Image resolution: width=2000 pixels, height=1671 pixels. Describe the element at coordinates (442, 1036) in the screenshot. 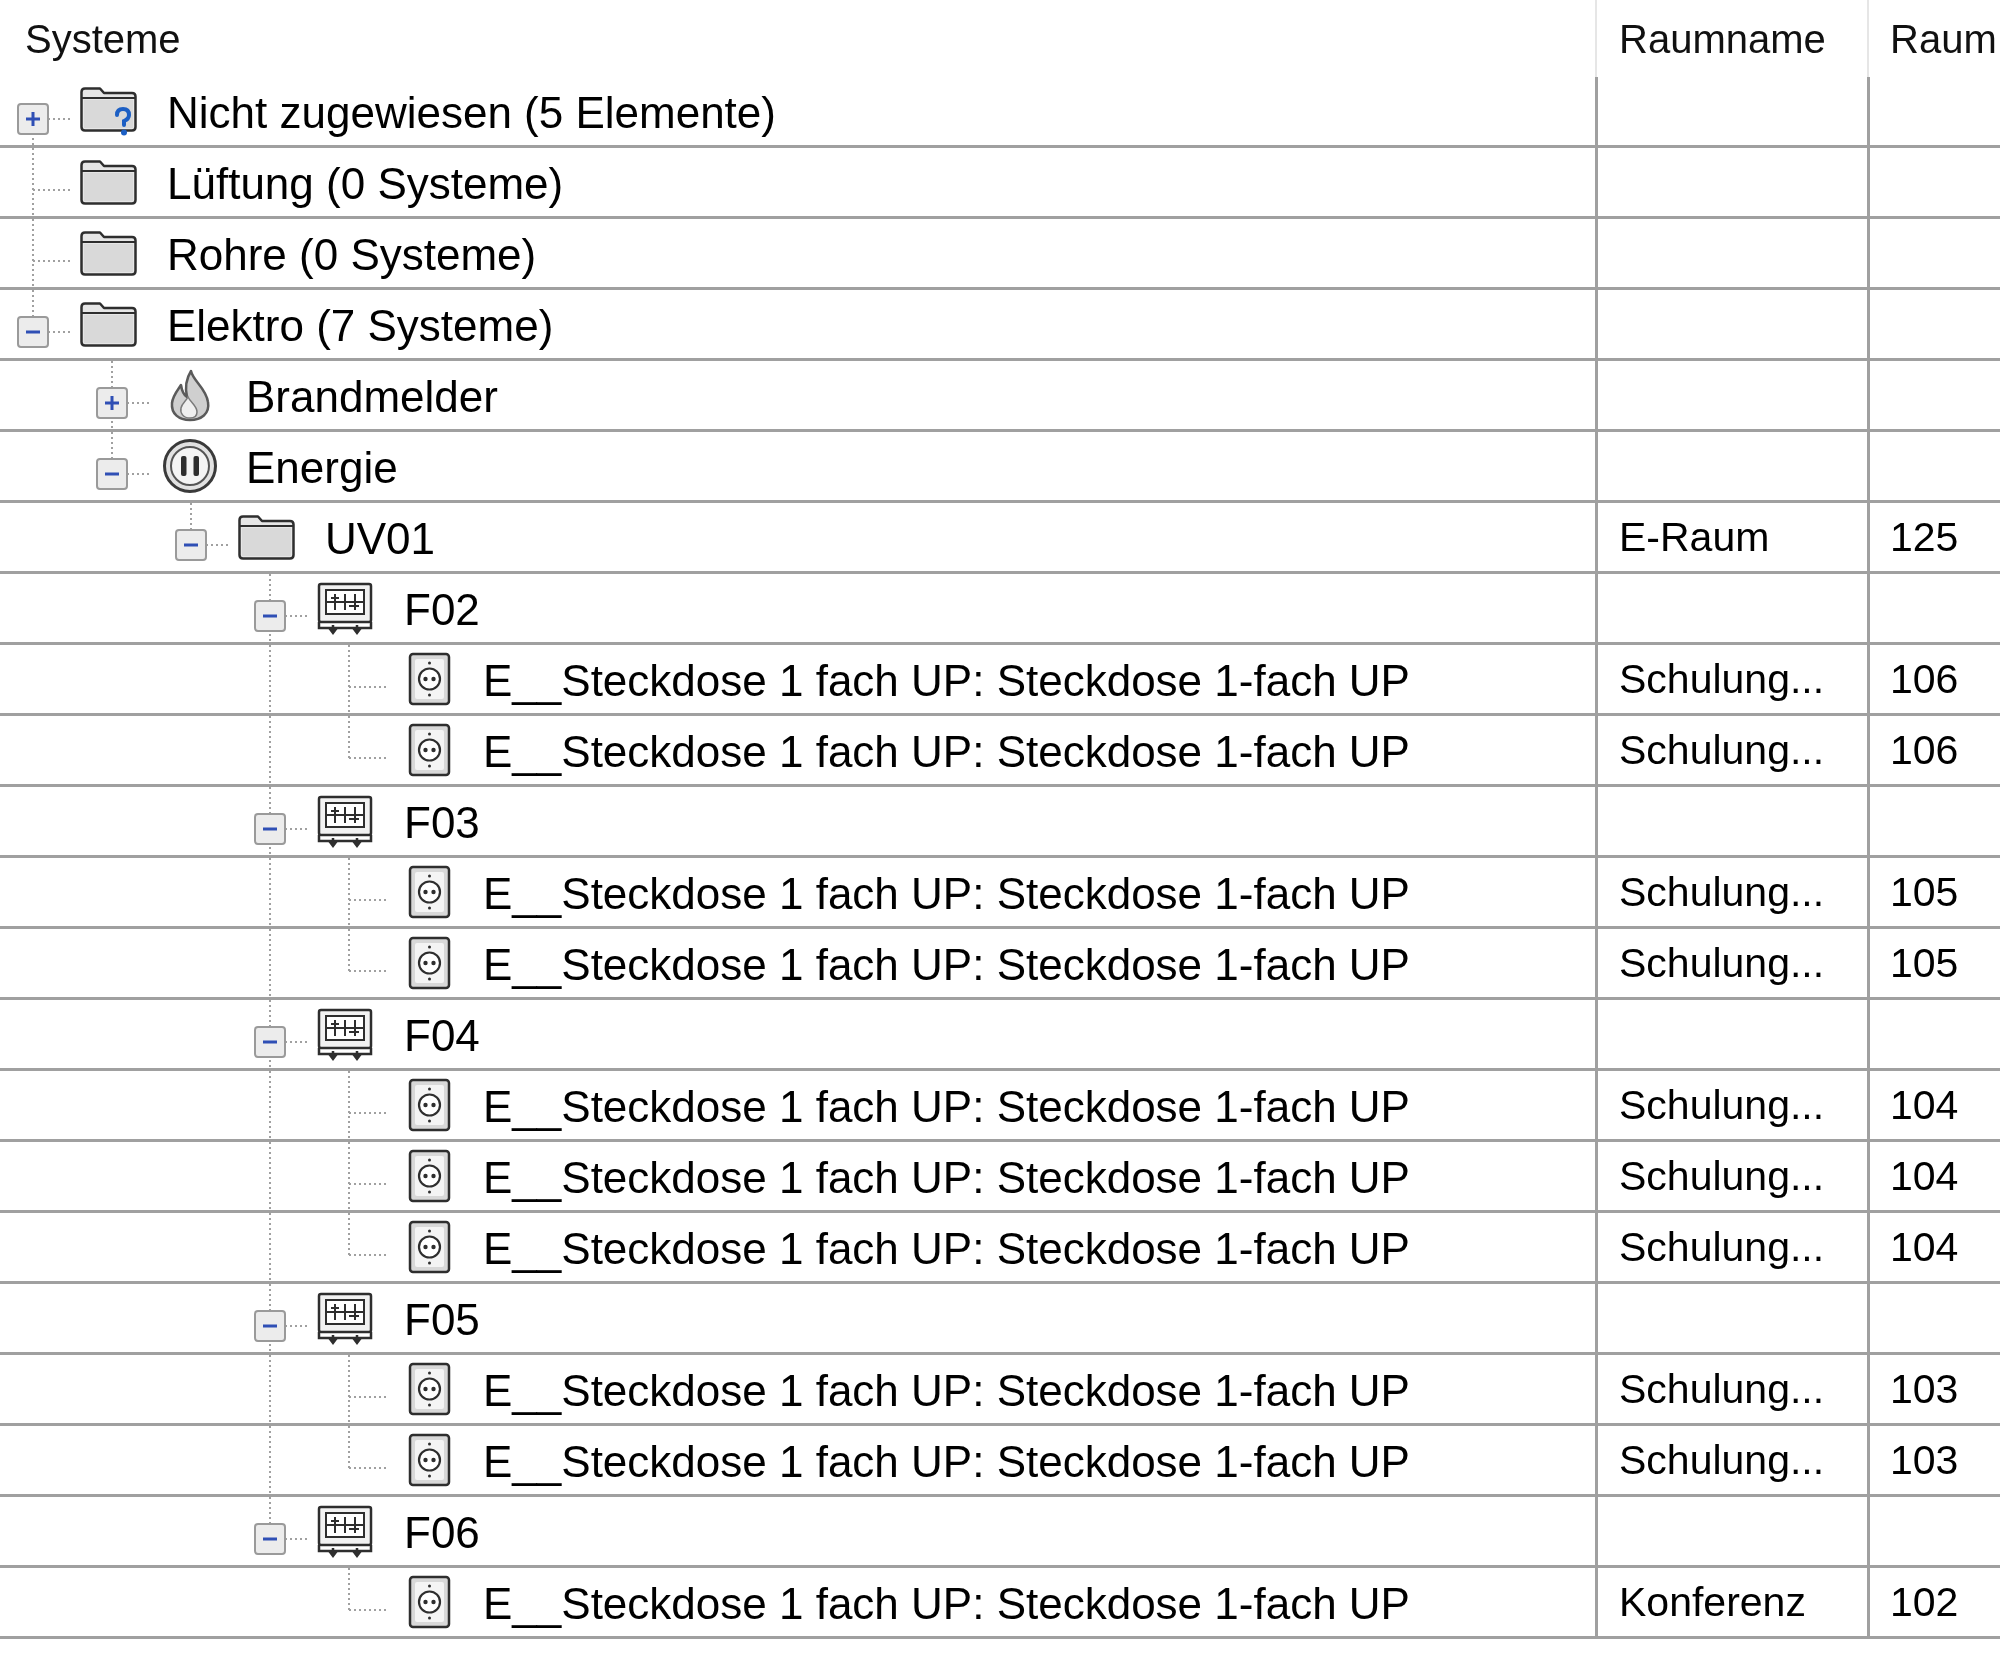

I see `tree-item: F04` at that location.